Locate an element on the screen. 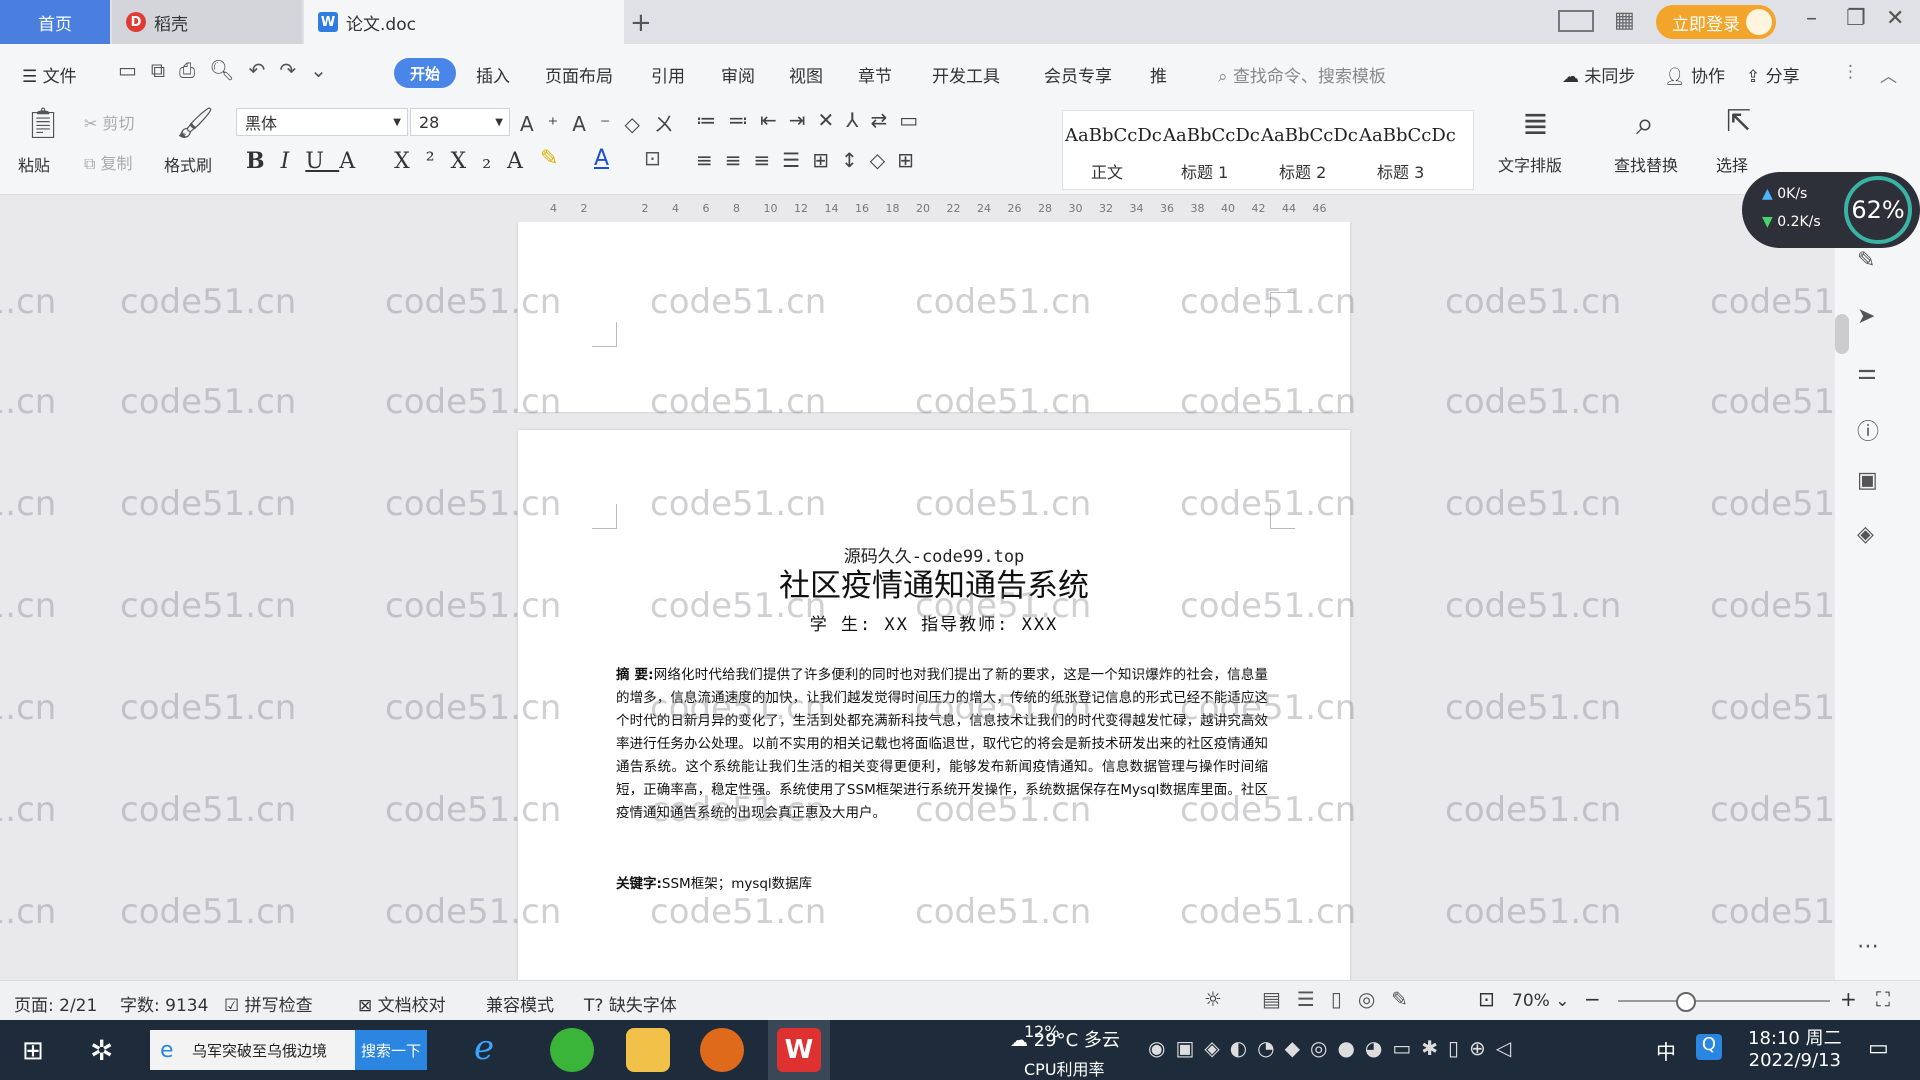  copy-button: ⧉ 复制 is located at coordinates (108, 162).